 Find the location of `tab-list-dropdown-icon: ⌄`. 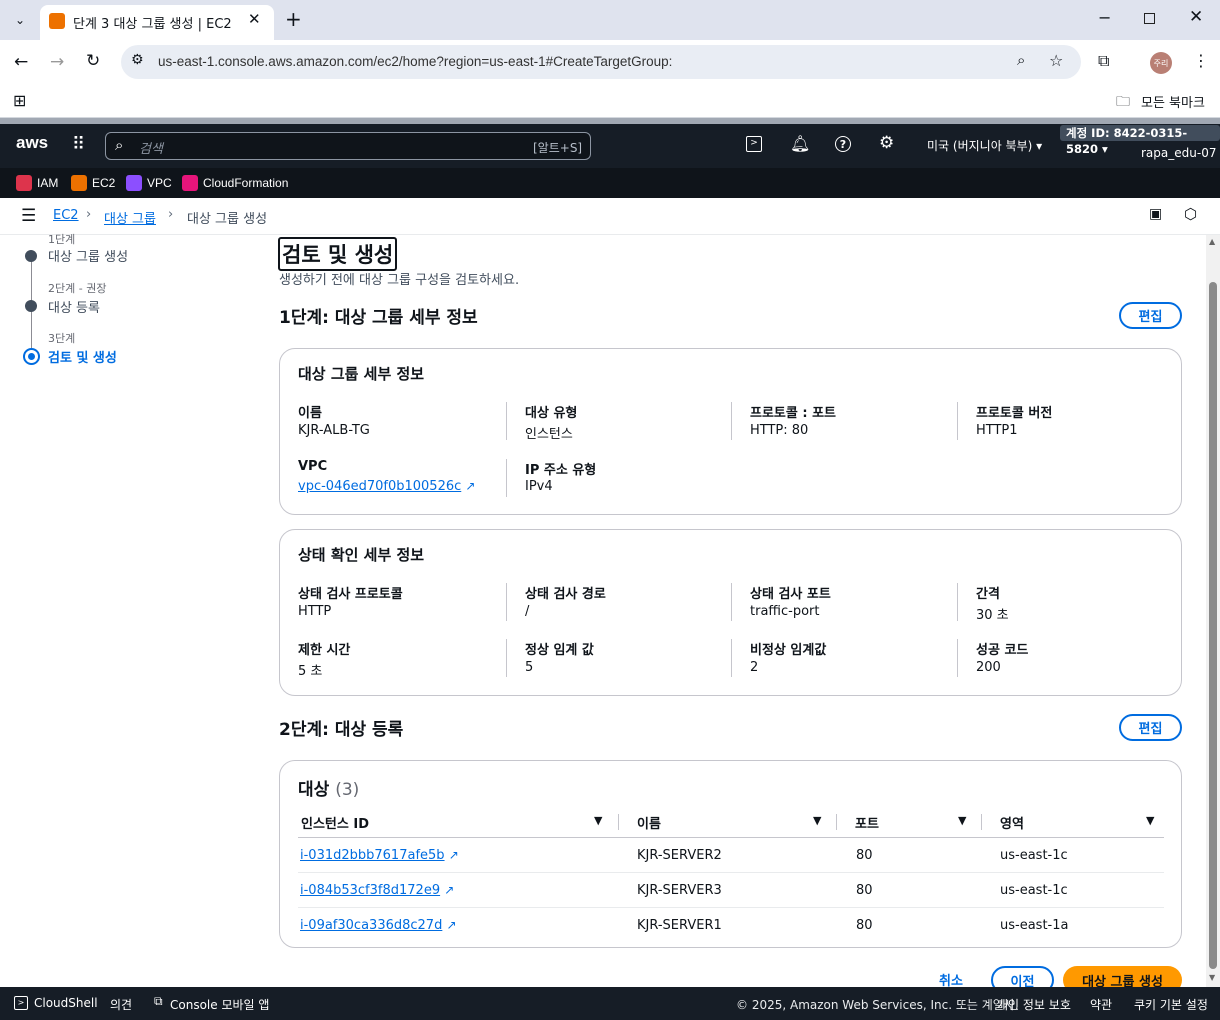

tab-list-dropdown-icon: ⌄ is located at coordinates (20, 20).